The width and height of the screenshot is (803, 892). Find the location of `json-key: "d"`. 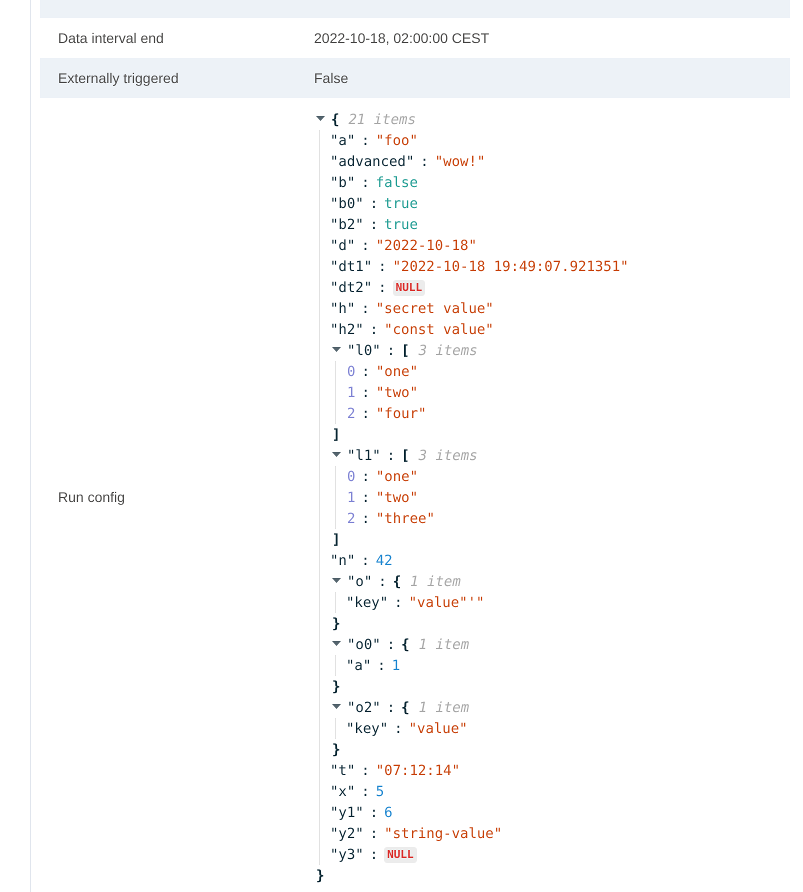

json-key: "d" is located at coordinates (343, 246).